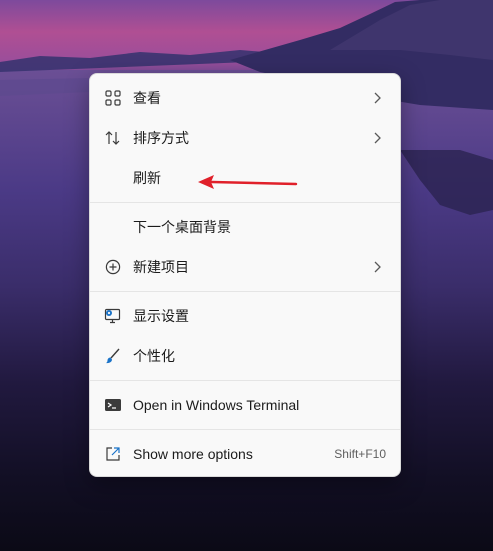  I want to click on menu-item-label: 排序方式, so click(161, 138).